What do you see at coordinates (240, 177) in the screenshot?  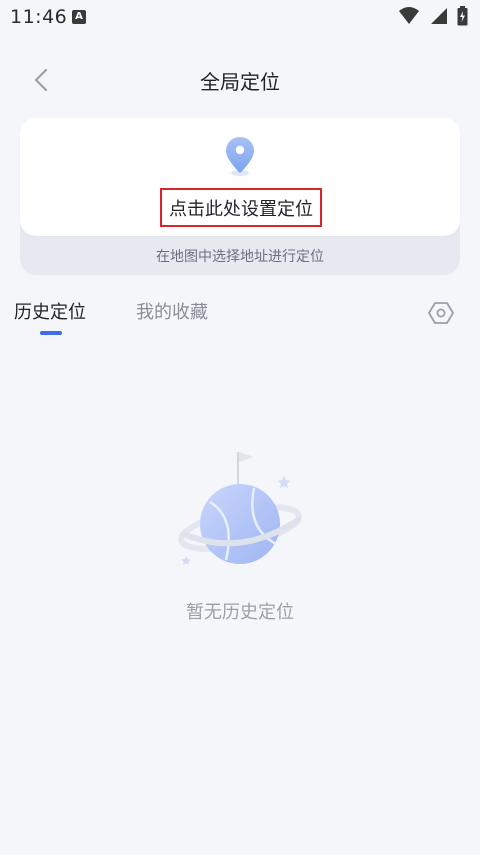 I see `location-card-top: 点击此处设置定位` at bounding box center [240, 177].